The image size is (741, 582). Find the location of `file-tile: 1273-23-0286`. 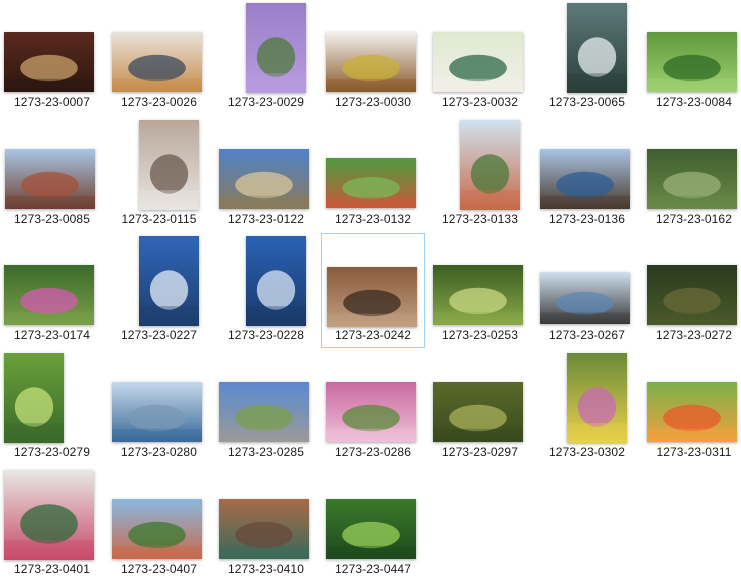

file-tile: 1273-23-0286 is located at coordinates (373, 407).